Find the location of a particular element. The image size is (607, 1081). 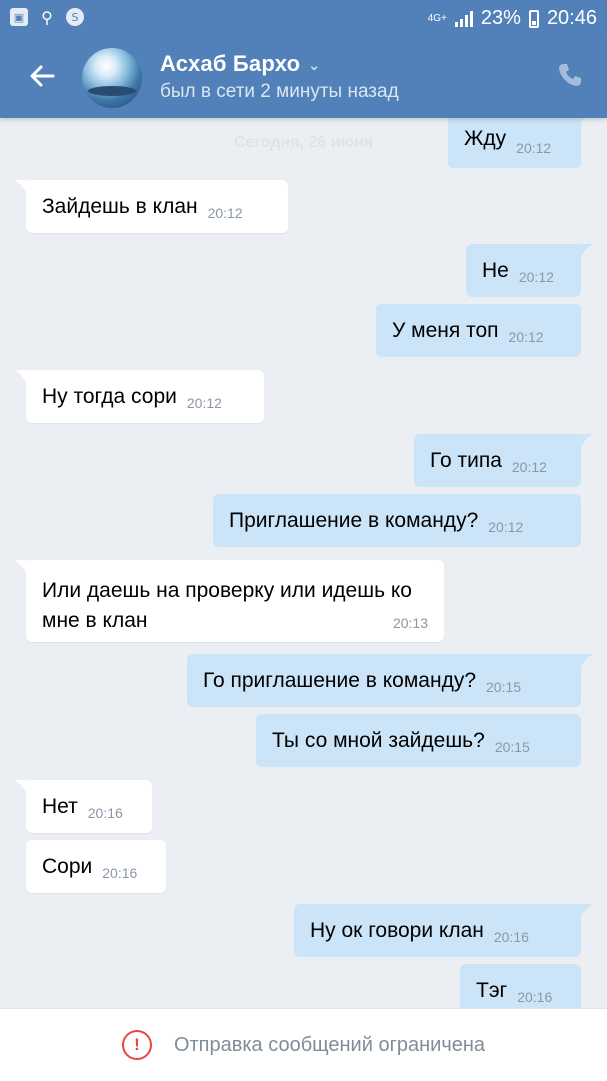

avatar is located at coordinates (112, 78).